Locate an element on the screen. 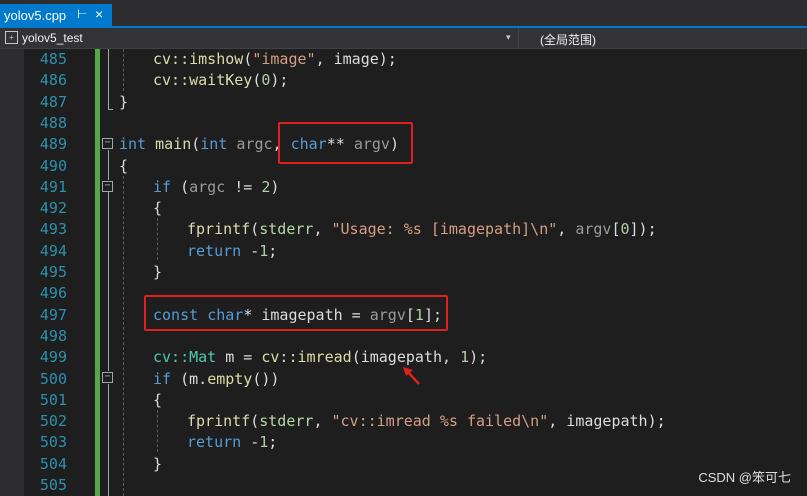  code-token: cv::Mat is located at coordinates (185, 357).